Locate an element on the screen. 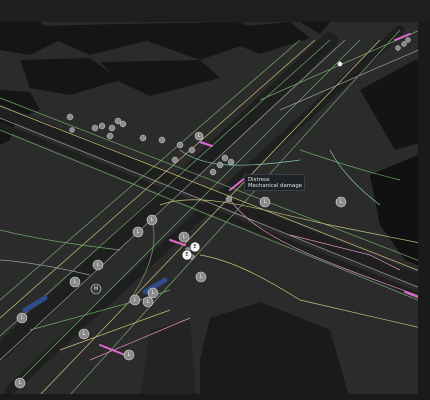  asset-tooltip: Distress Mechanical damage is located at coordinates (274, 182).